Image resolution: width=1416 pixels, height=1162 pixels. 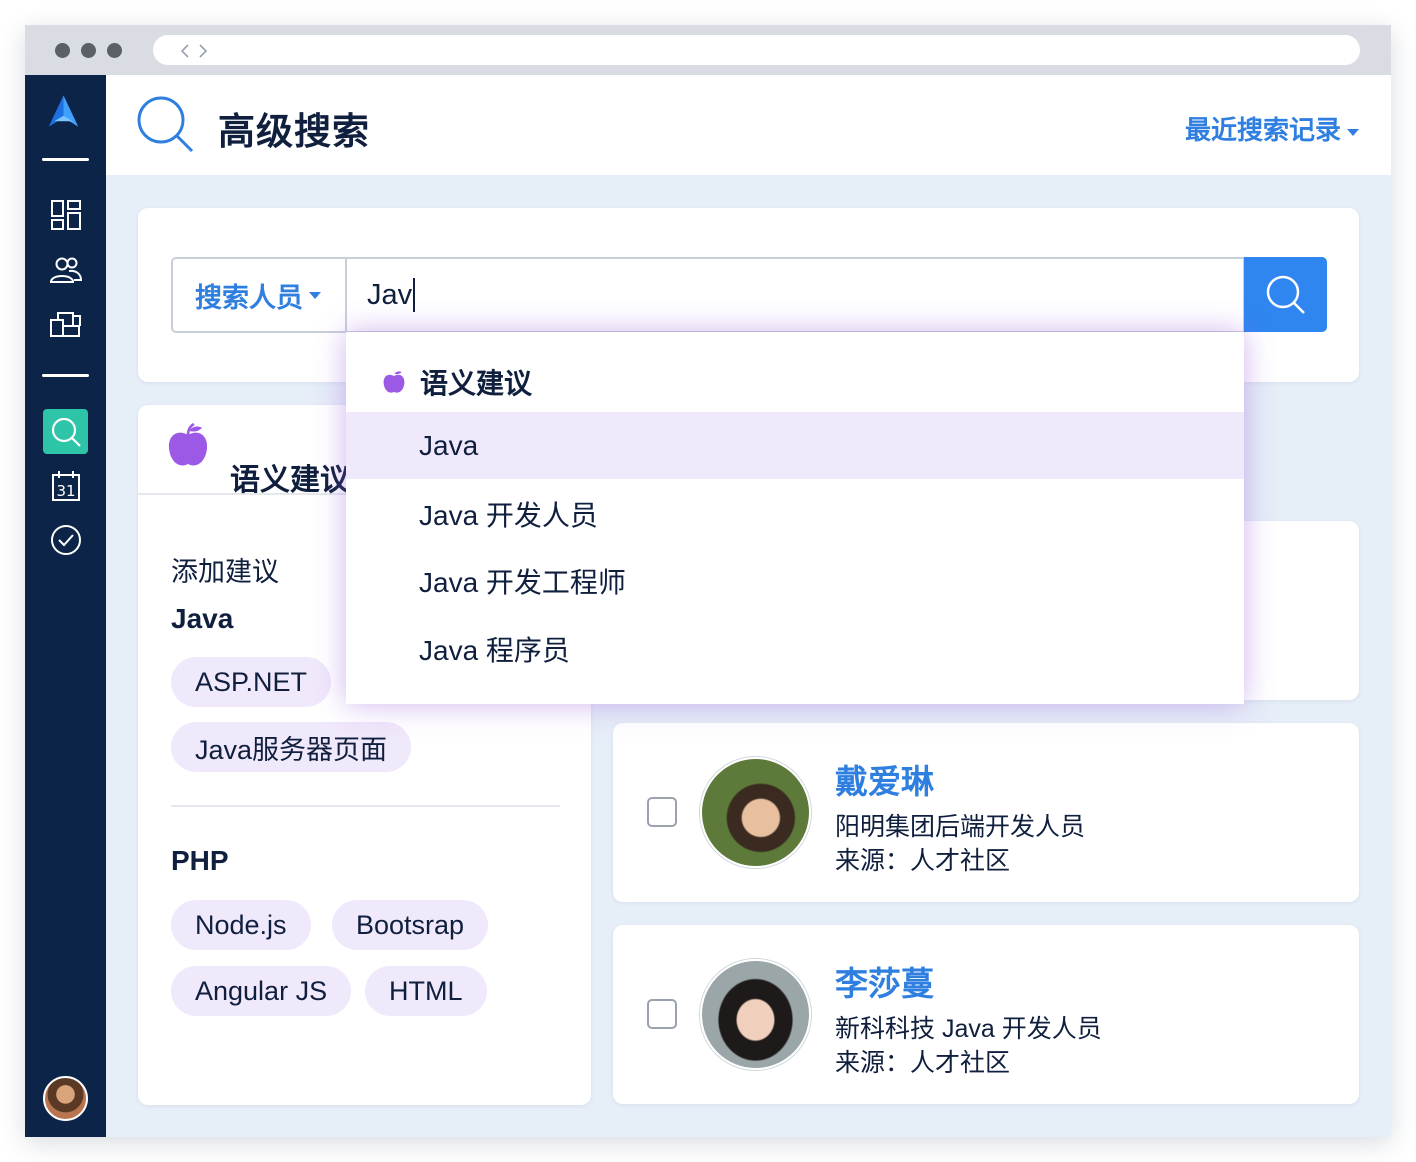 What do you see at coordinates (241, 925) in the screenshot?
I see `suggestion-chip: Node.js` at bounding box center [241, 925].